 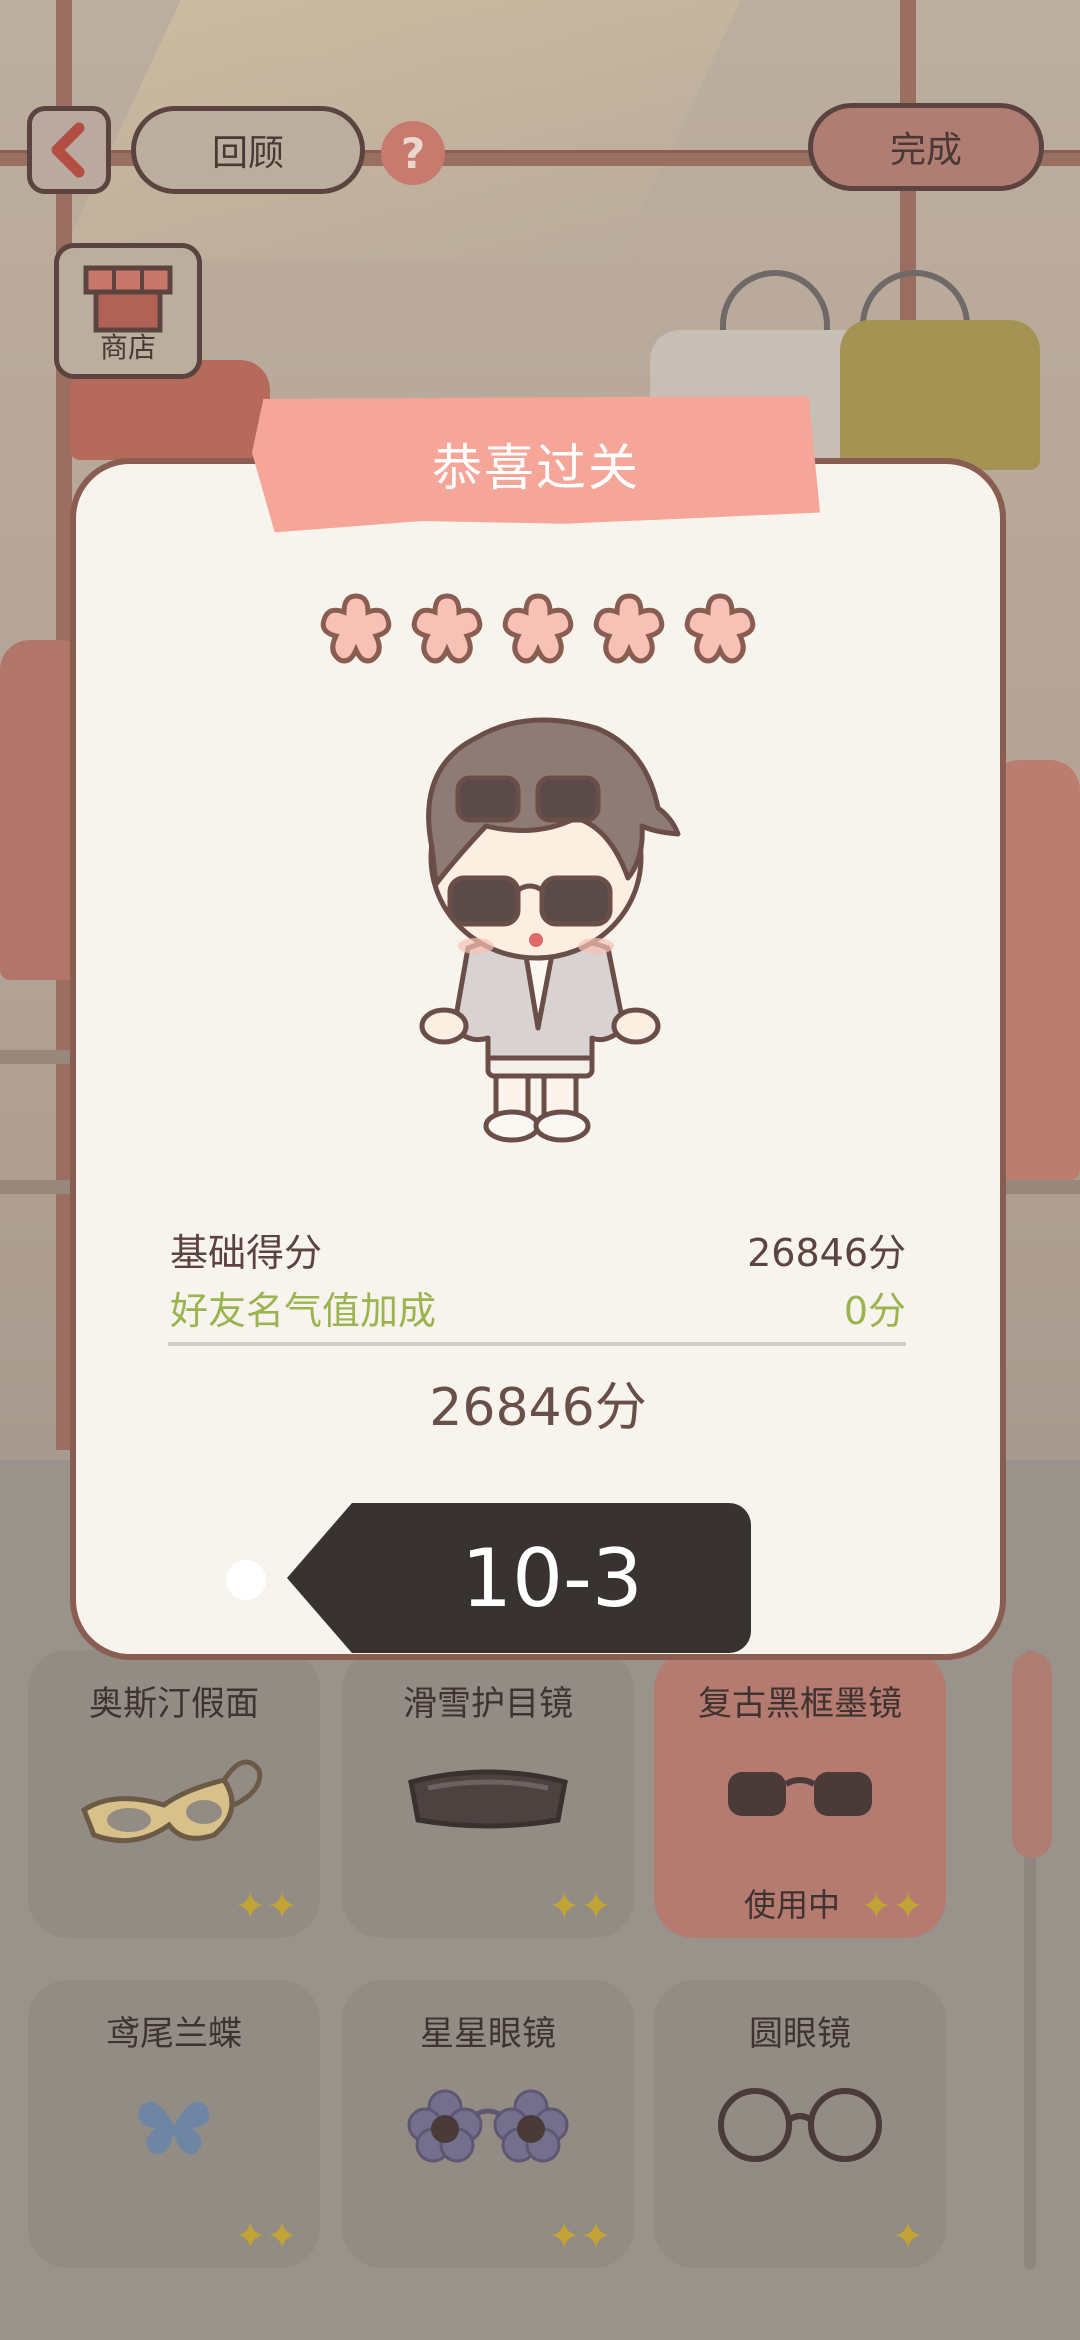 What do you see at coordinates (536, 468) in the screenshot?
I see `dialog-title: 恭喜过关` at bounding box center [536, 468].